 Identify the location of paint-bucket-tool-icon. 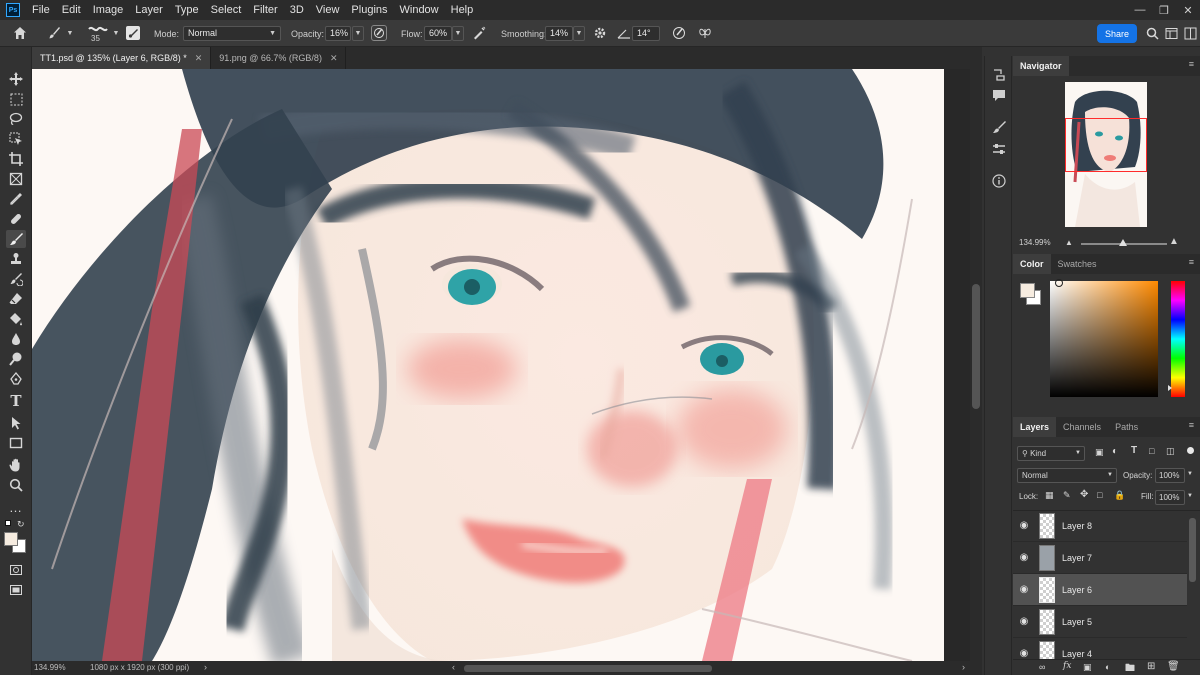
(16, 319).